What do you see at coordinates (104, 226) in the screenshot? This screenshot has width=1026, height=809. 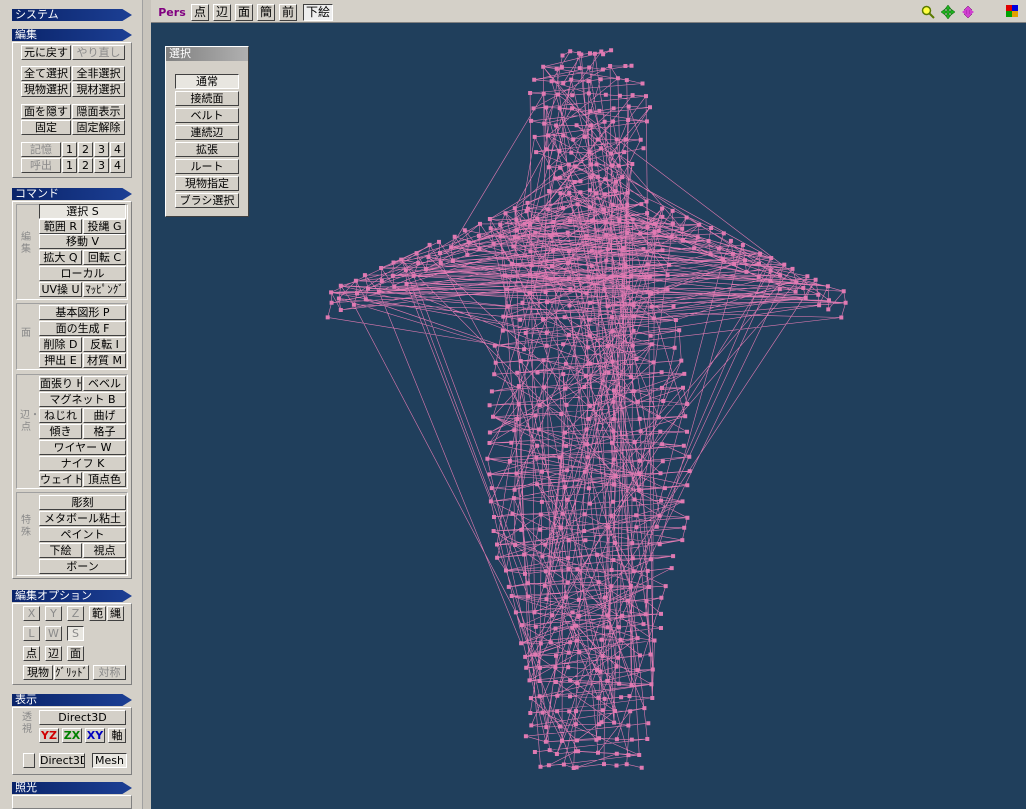 I see `lasso-tool-button: 投縄 G` at bounding box center [104, 226].